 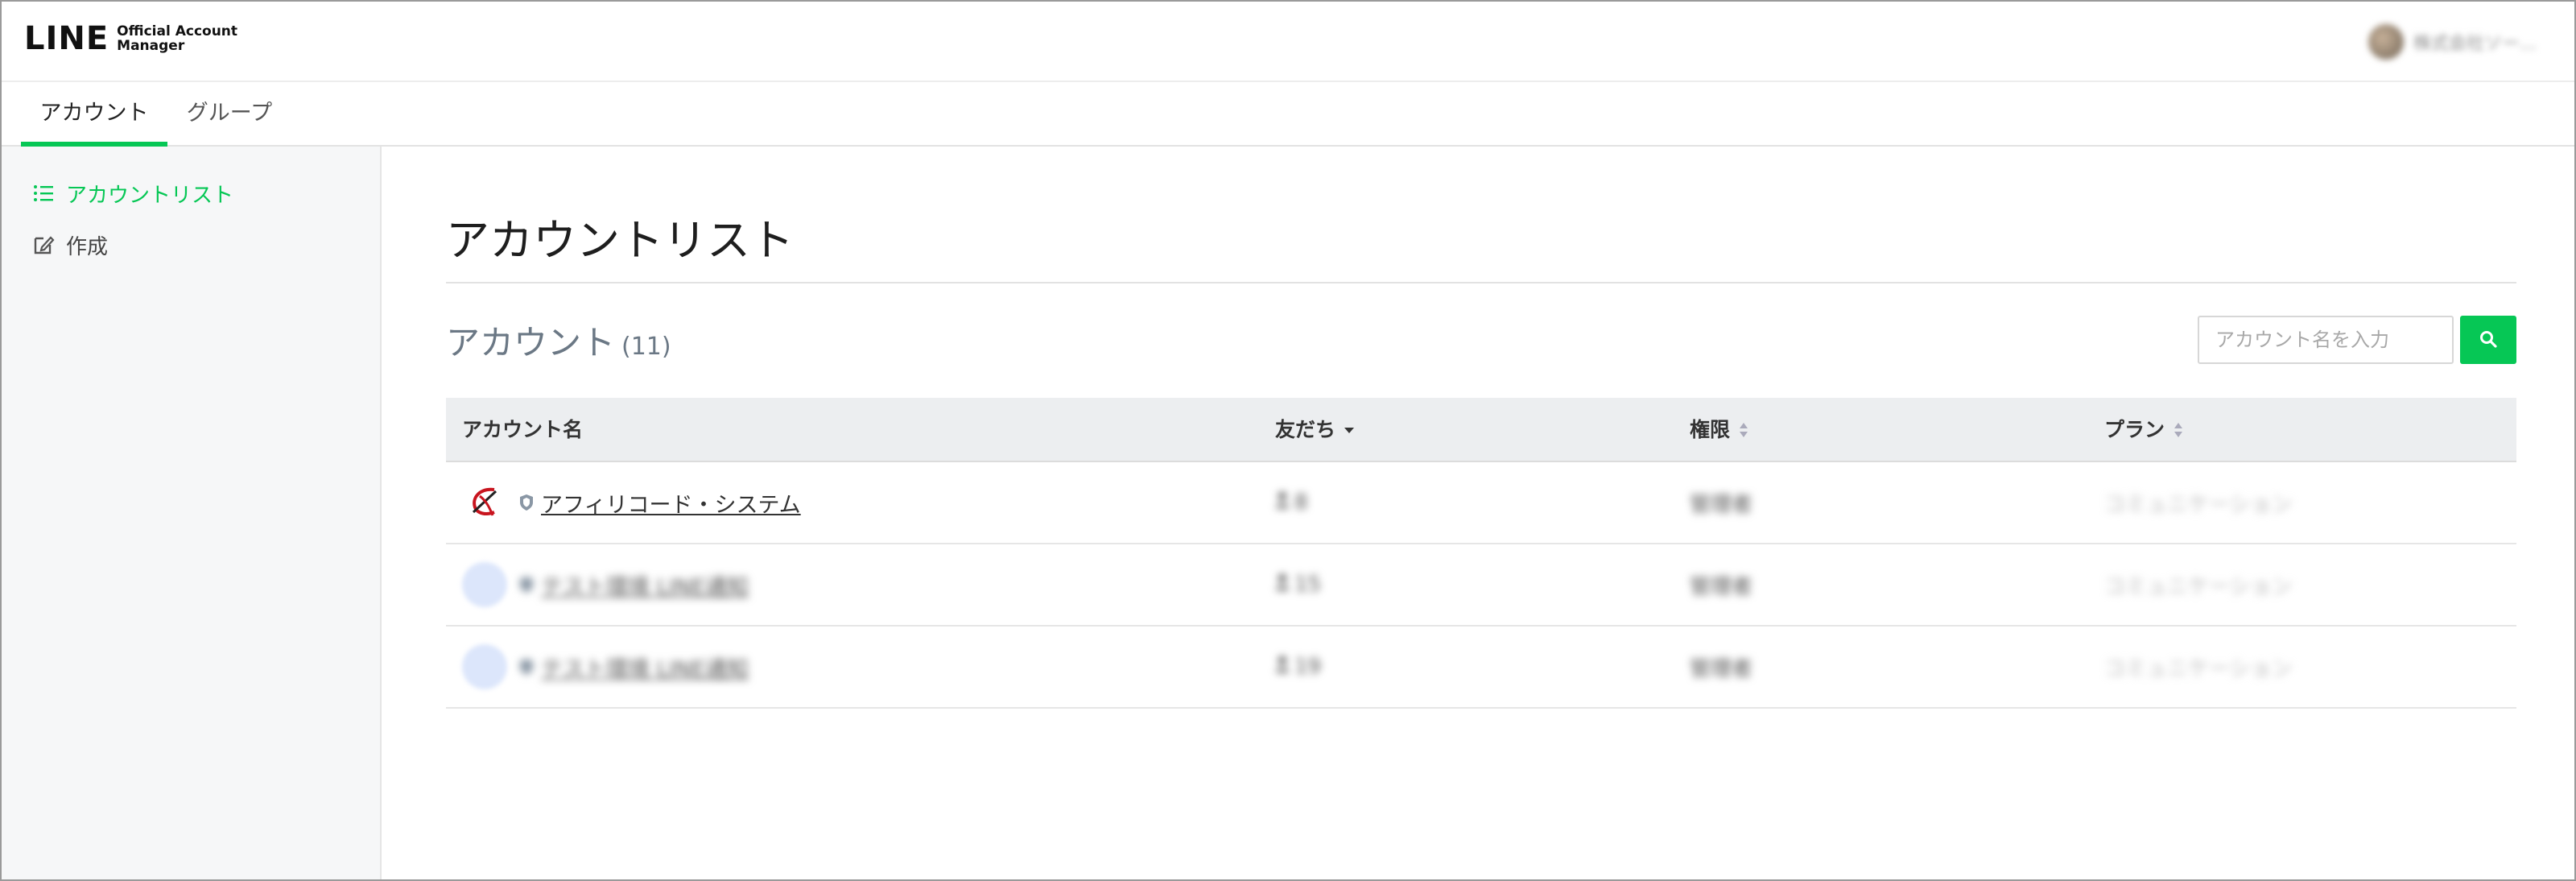 I want to click on column-label: アカウント名, so click(x=523, y=429).